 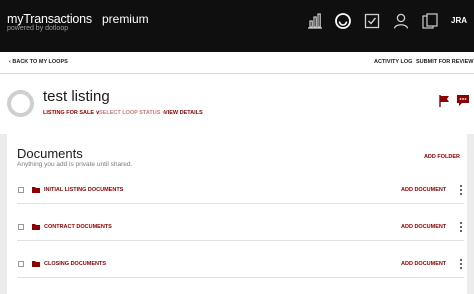 What do you see at coordinates (463, 100) in the screenshot?
I see `chat-icon` at bounding box center [463, 100].